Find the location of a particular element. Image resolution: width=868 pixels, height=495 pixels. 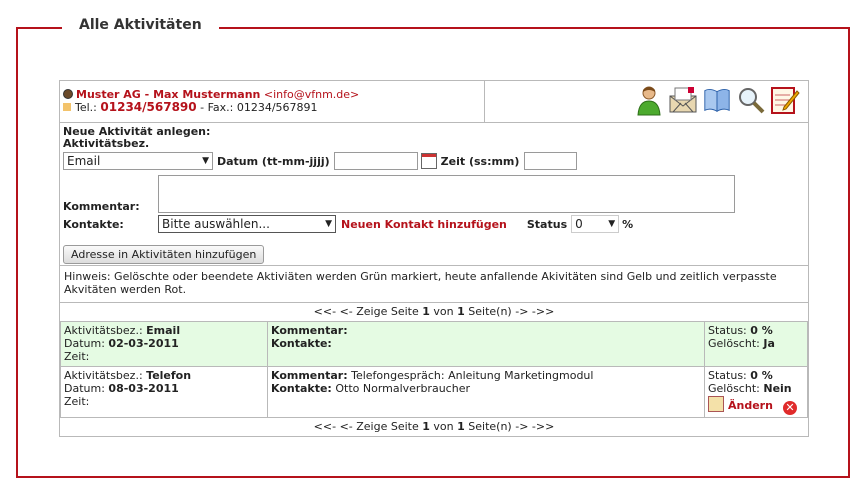

activity-status-cell: Status: 0 % Gelöscht: Ja is located at coordinates (756, 344).